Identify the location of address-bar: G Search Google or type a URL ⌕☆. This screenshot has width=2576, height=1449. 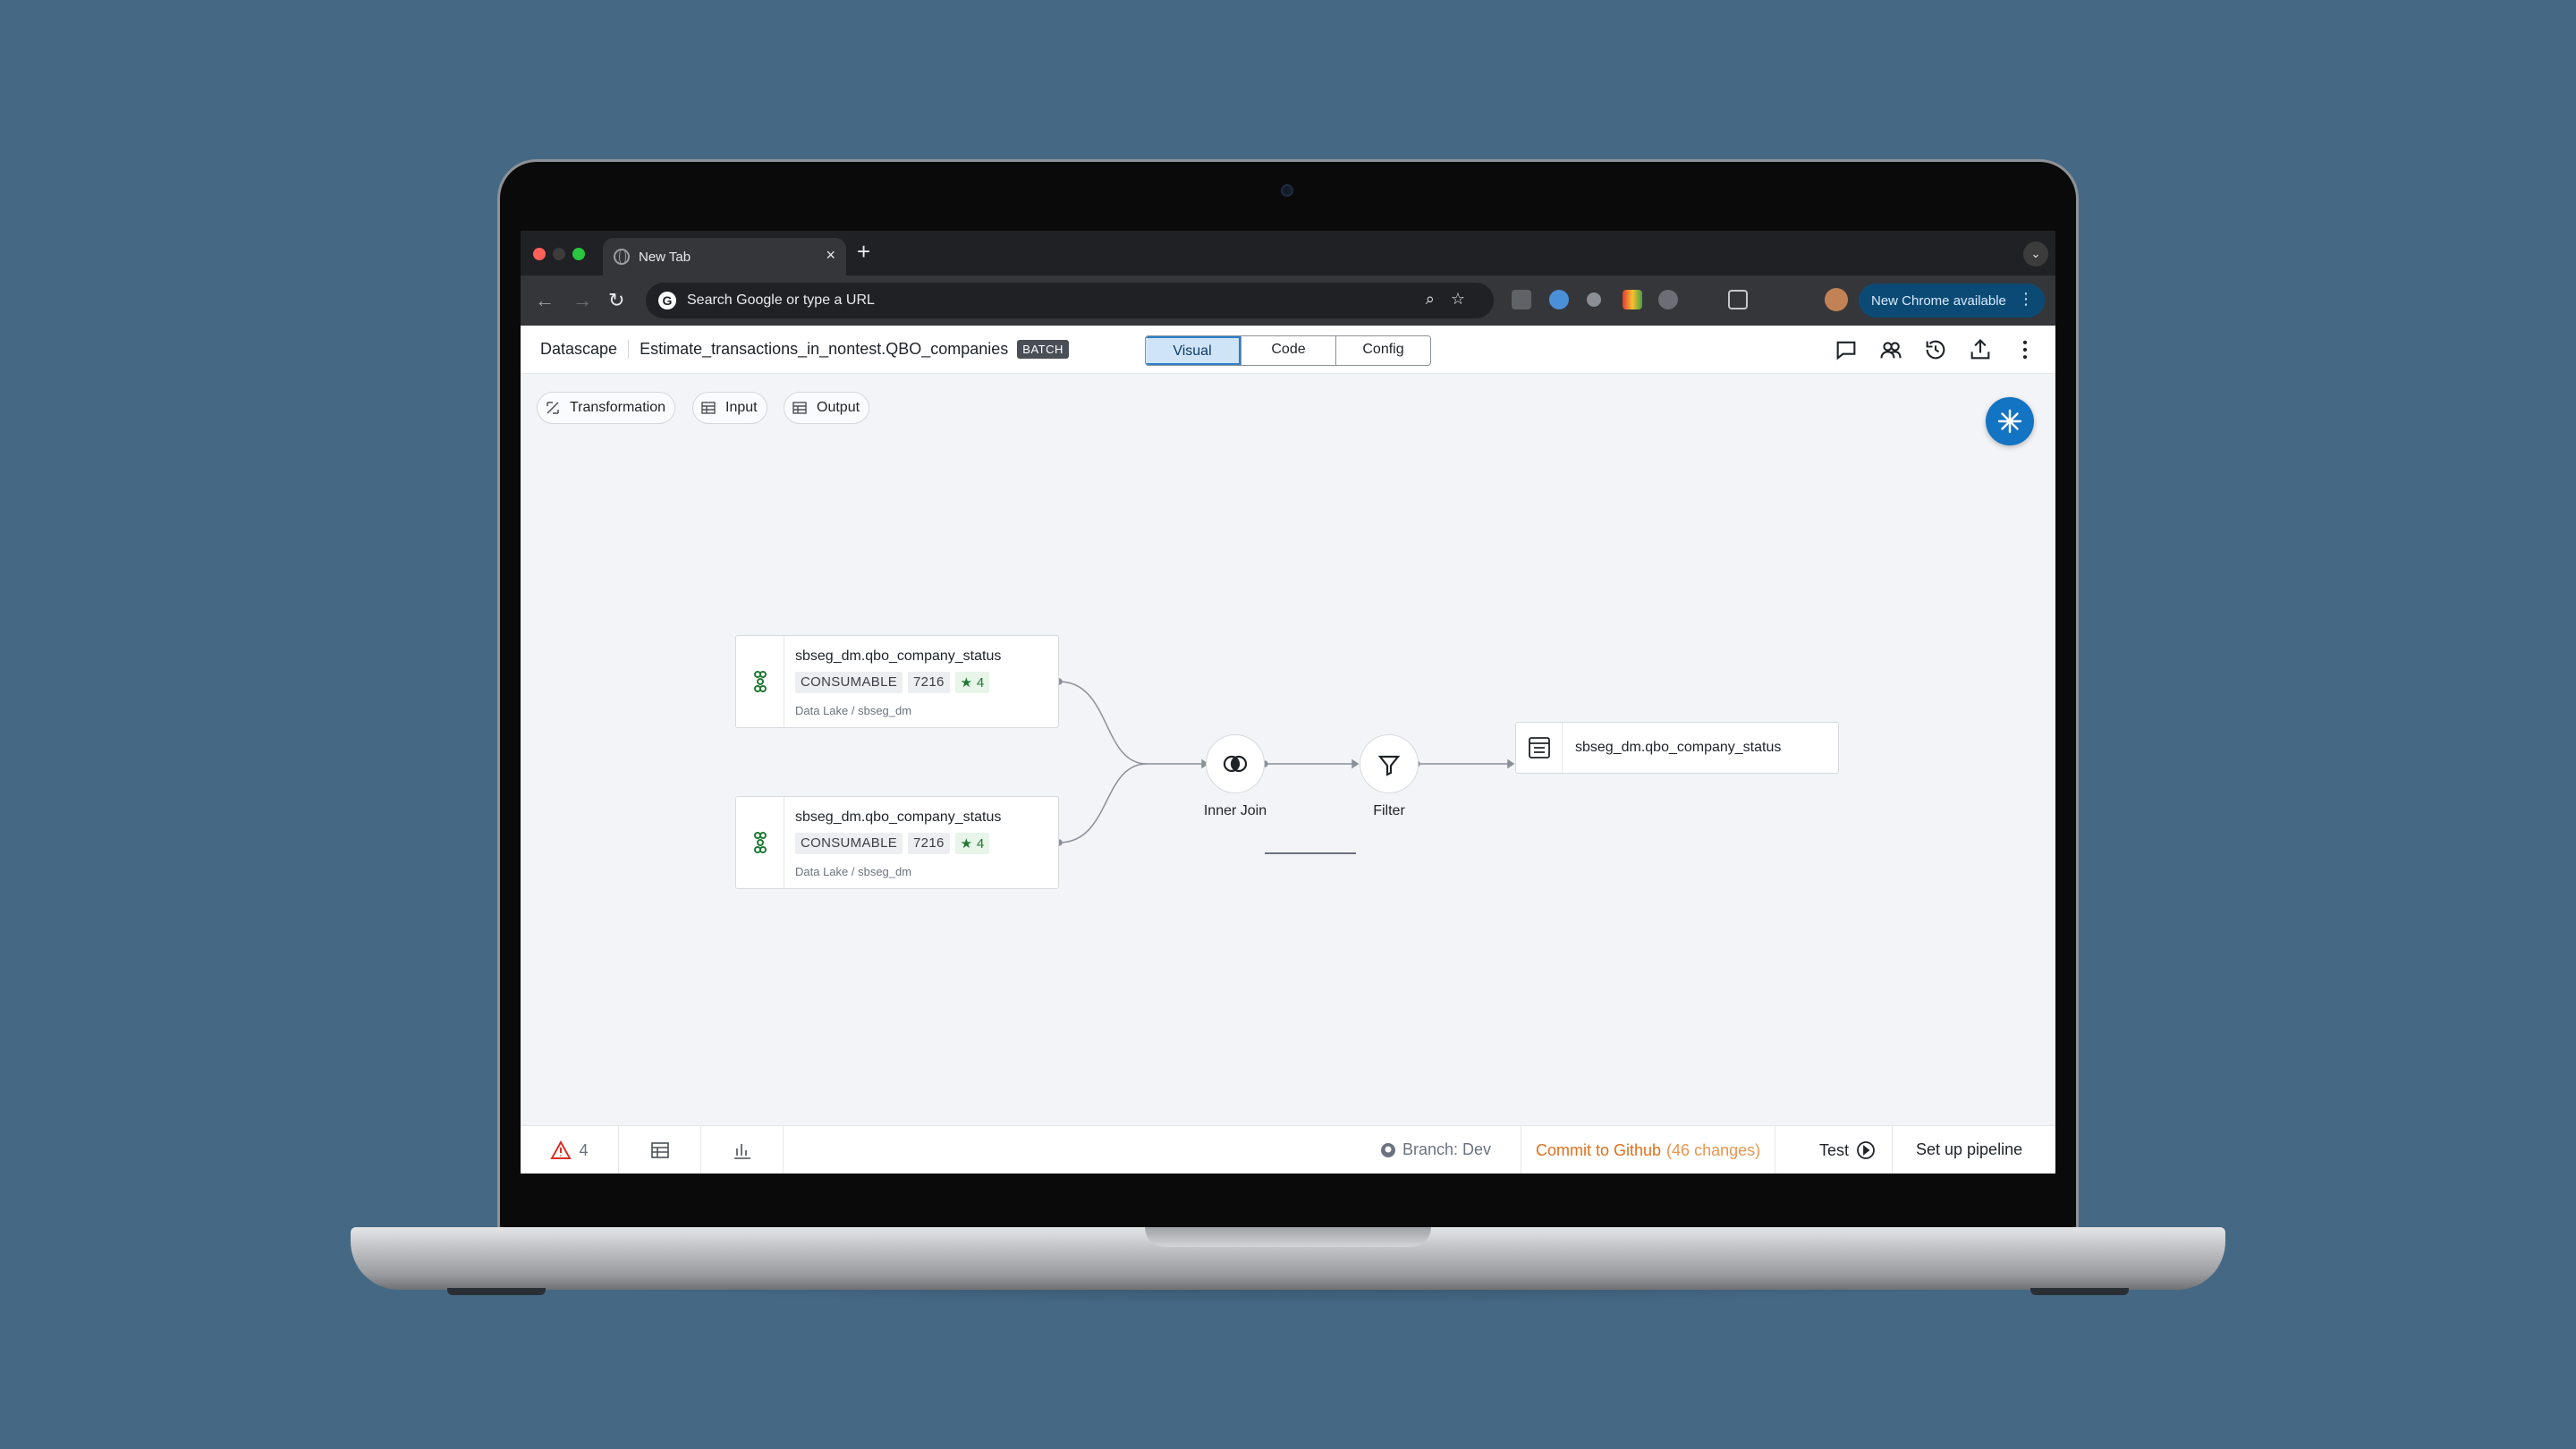
(1070, 300).